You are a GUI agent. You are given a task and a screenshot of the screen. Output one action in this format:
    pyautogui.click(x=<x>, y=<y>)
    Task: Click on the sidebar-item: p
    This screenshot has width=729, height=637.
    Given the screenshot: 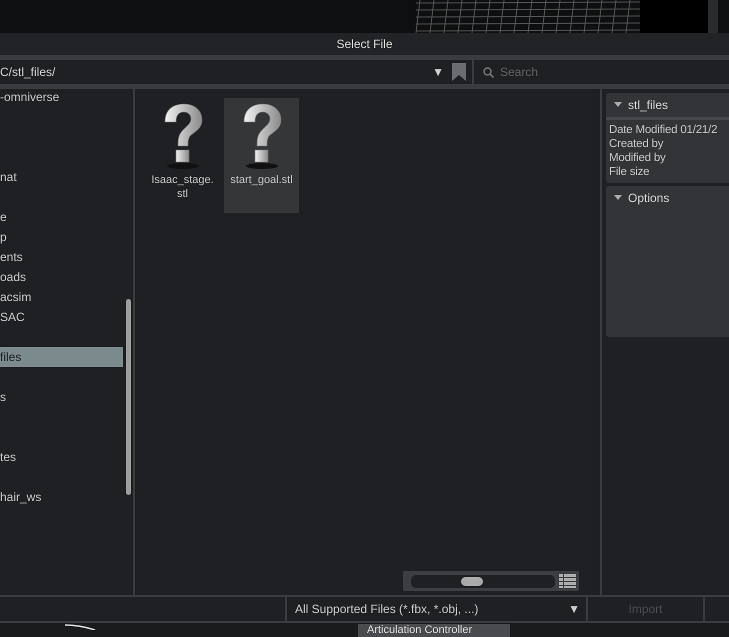 What is the action you would take?
    pyautogui.click(x=61, y=237)
    